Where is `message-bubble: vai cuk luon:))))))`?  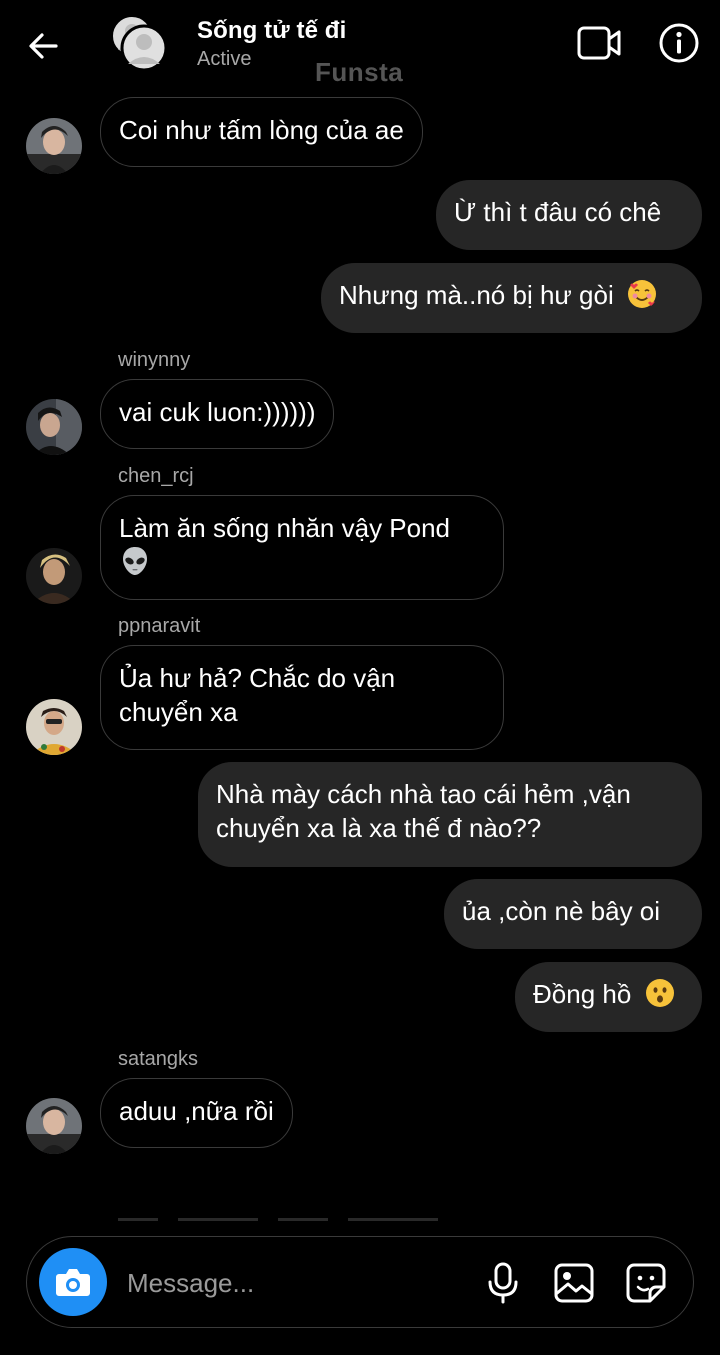
message-bubble: vai cuk luon:)))))) is located at coordinates (217, 414).